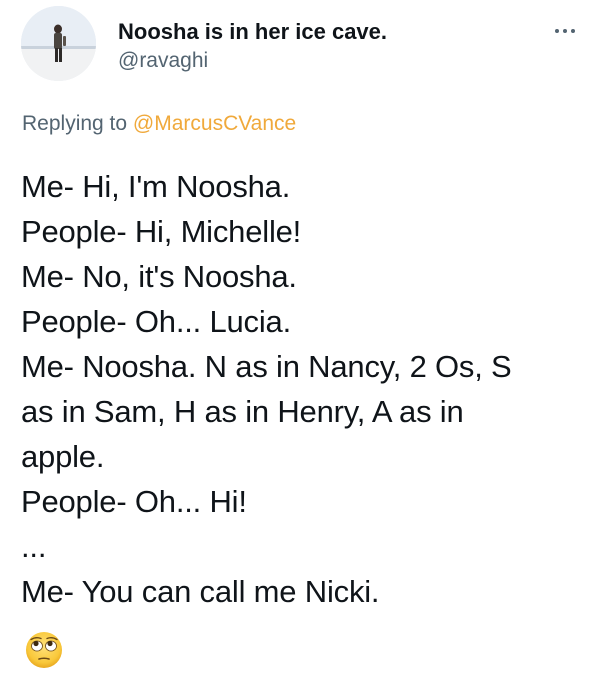 The image size is (599, 685). Describe the element at coordinates (252, 32) in the screenshot. I see `author-display-name: Noosha is in her ice cave.` at that location.